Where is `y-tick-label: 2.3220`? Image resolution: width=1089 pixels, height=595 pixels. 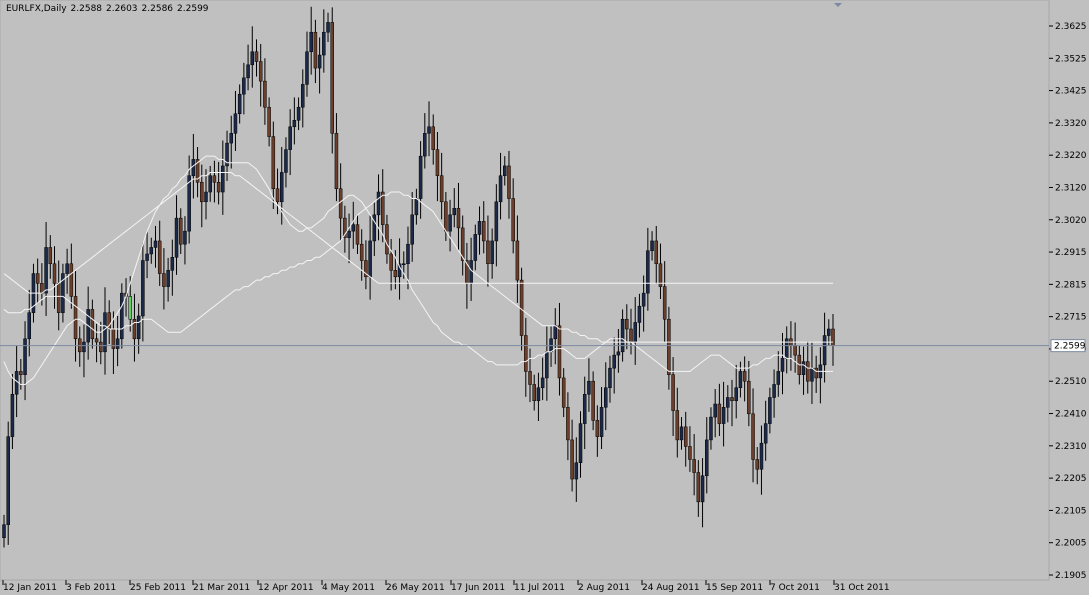 y-tick-label: 2.3220 is located at coordinates (1071, 156).